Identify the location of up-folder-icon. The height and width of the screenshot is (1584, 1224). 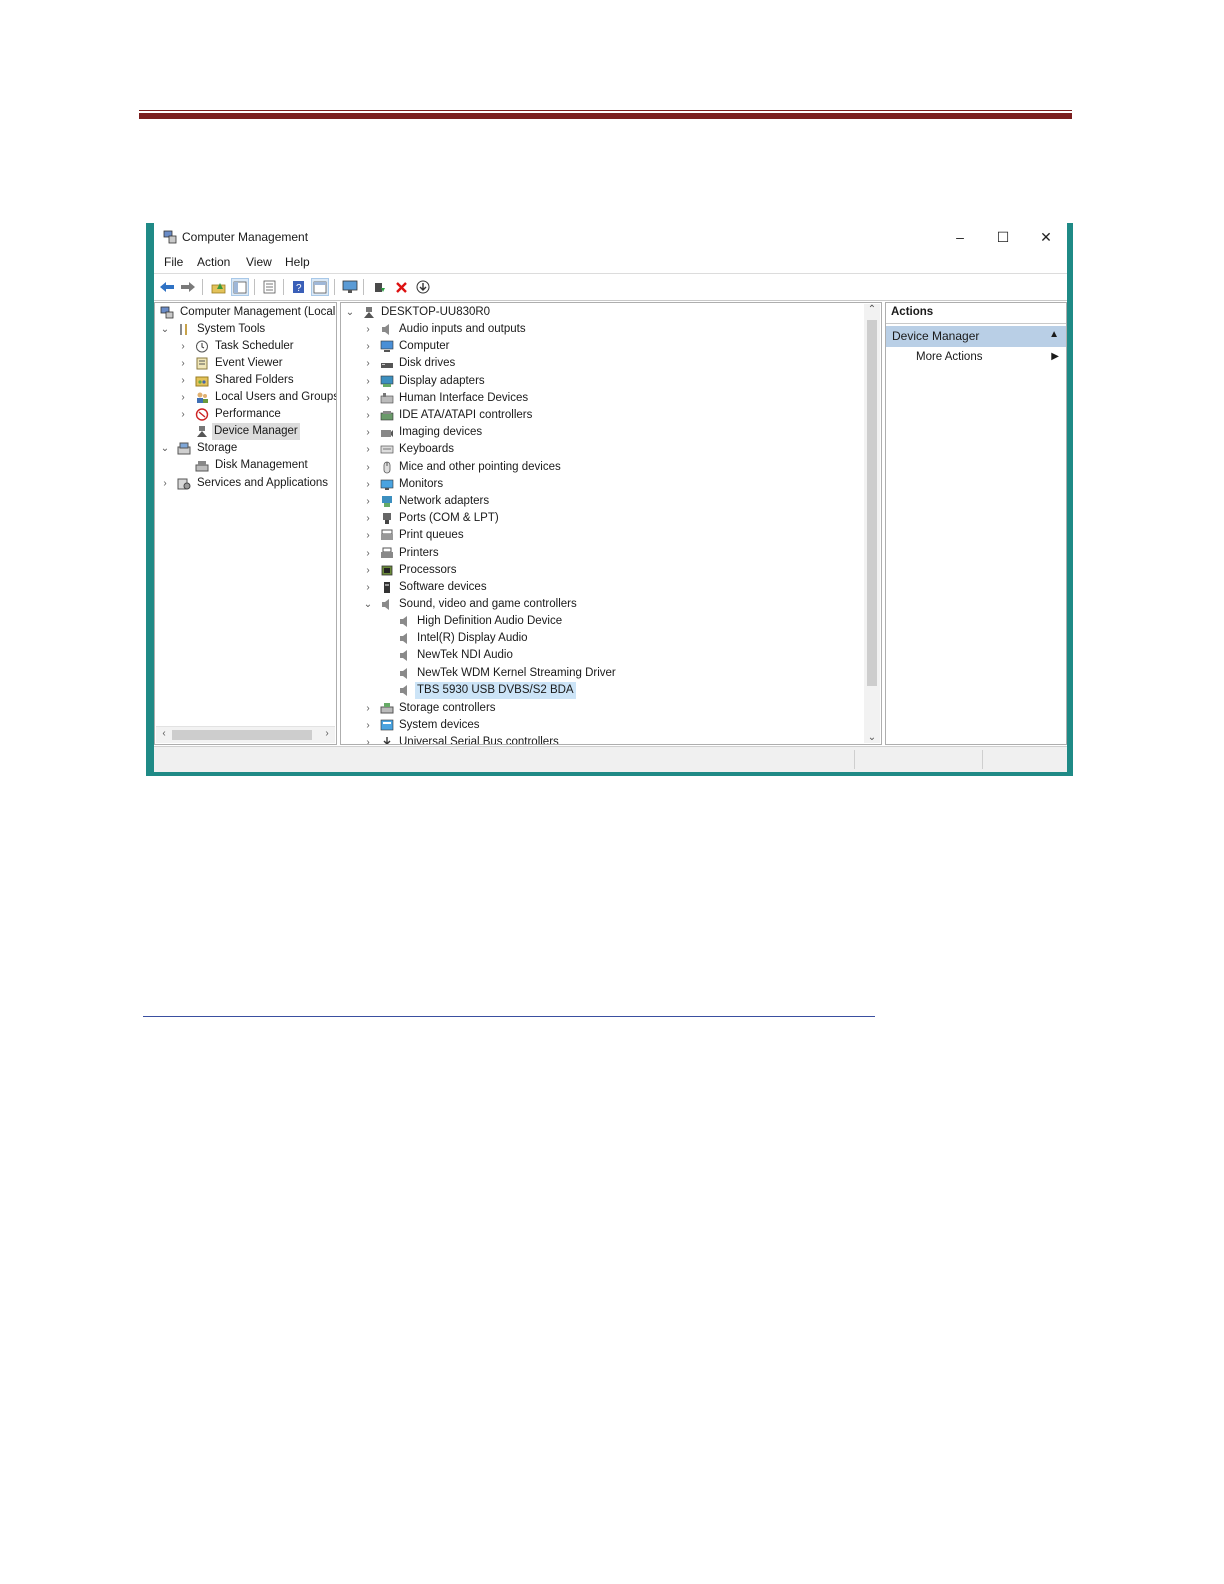
(218, 287).